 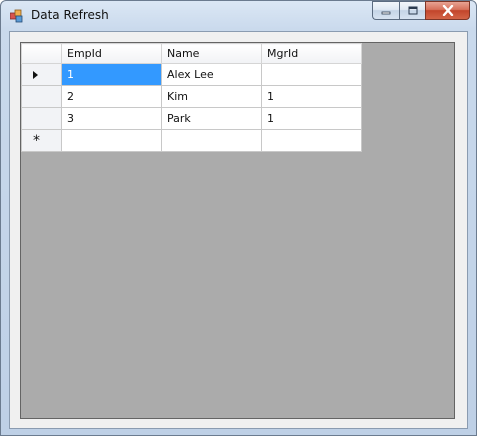 I want to click on close-button, so click(x=447, y=10).